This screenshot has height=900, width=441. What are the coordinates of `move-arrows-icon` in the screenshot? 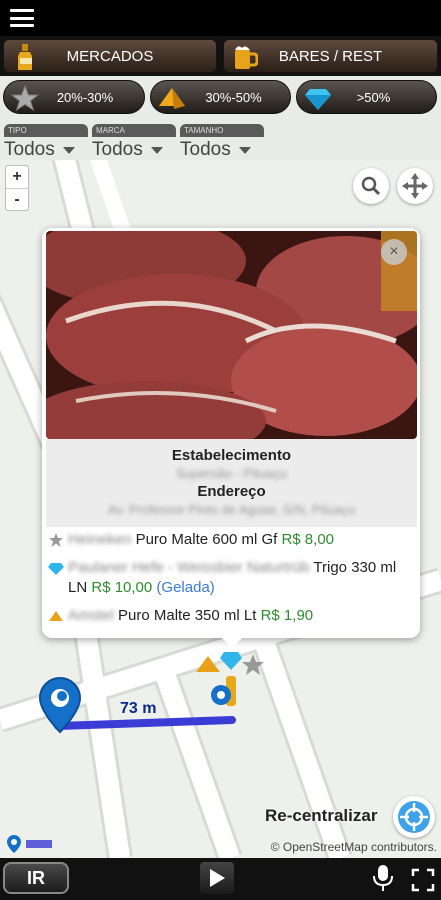 It's located at (415, 186).